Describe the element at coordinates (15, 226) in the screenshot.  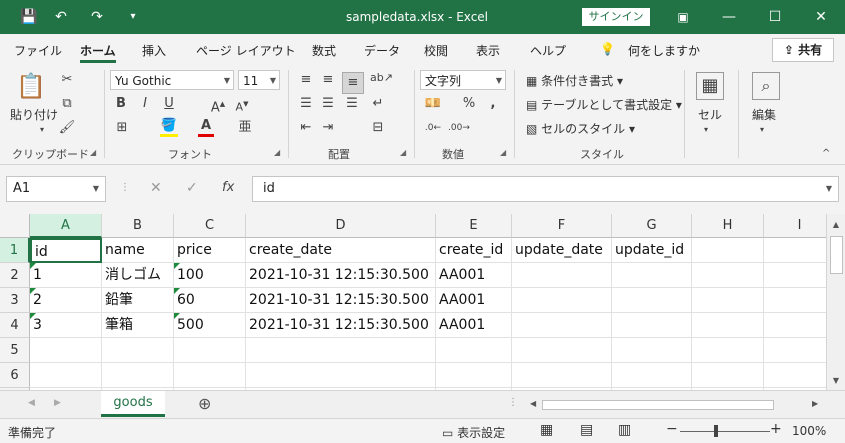
I see `select-all-corner` at that location.